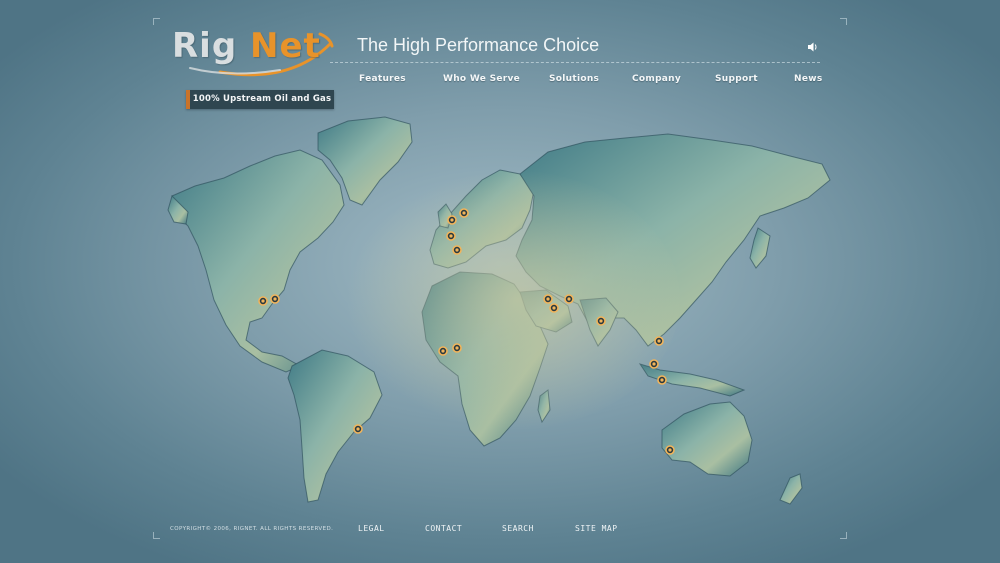  What do you see at coordinates (258, 261) in the screenshot?
I see `north-america-shape` at bounding box center [258, 261].